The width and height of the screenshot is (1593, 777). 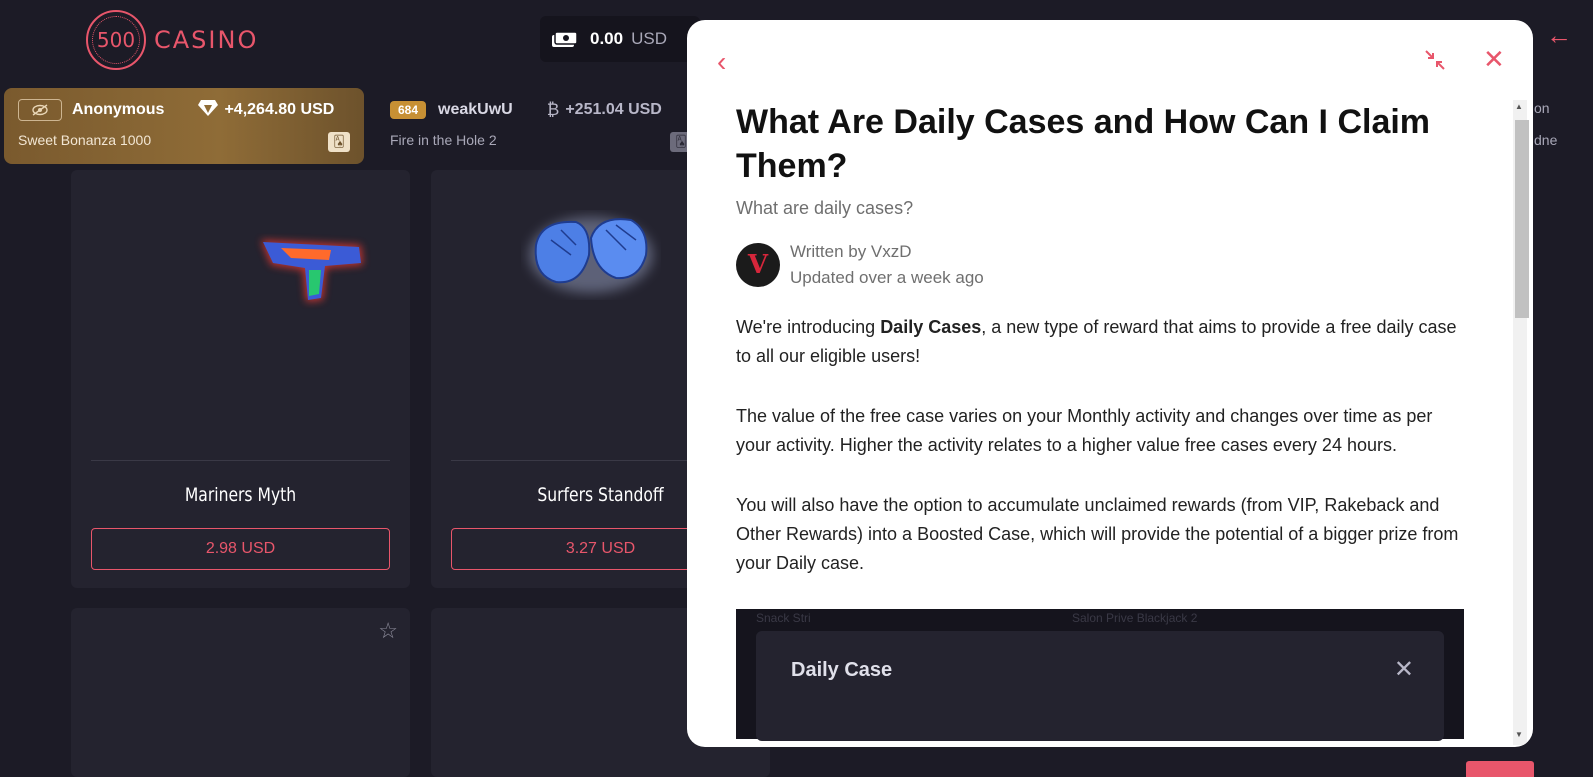 What do you see at coordinates (1519, 734) in the screenshot?
I see `scroll-down-icon: ▼` at bounding box center [1519, 734].